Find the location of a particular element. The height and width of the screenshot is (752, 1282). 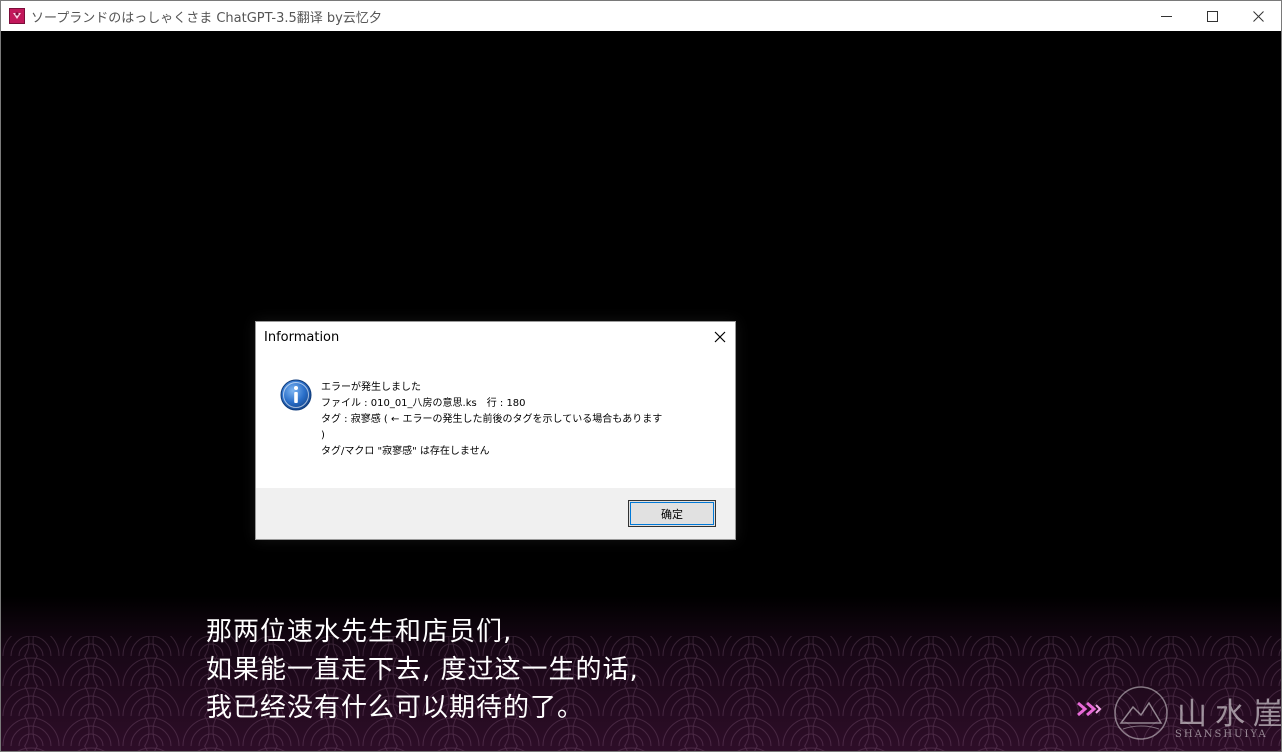

window-title: ソープランドのはっしゃくさま ChatGPT-3.5翻译 by云忆夕 is located at coordinates (206, 18).